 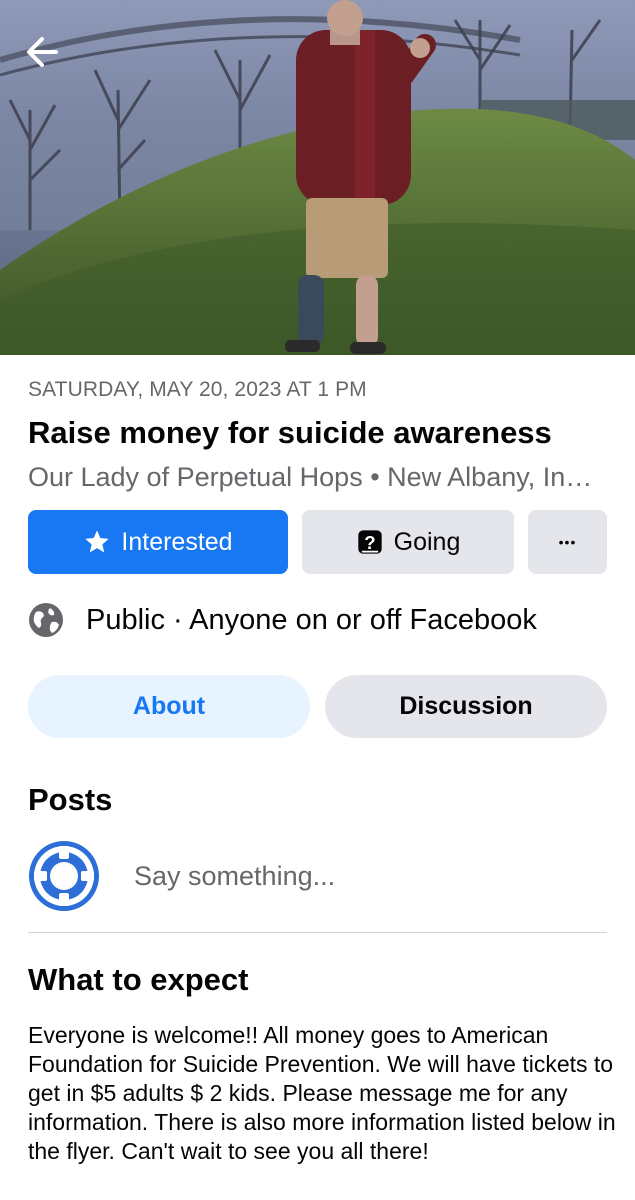 I want to click on interested-button: Interested, so click(x=158, y=542).